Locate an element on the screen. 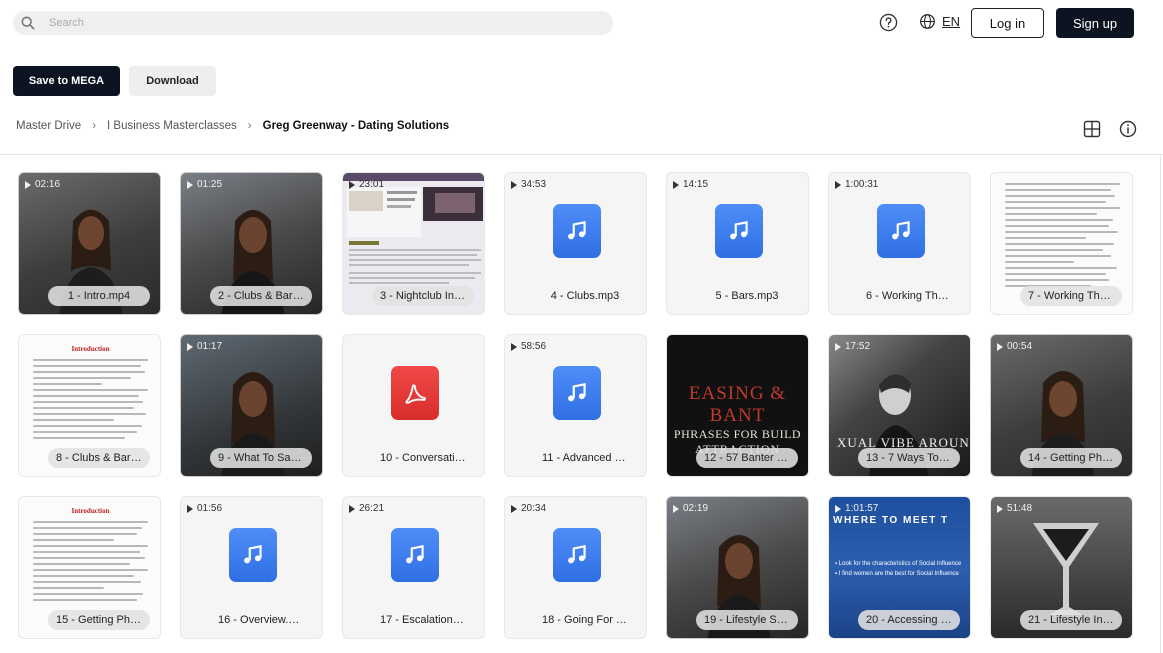 Image resolution: width=1163 pixels, height=653 pixels. search-box is located at coordinates (313, 23).